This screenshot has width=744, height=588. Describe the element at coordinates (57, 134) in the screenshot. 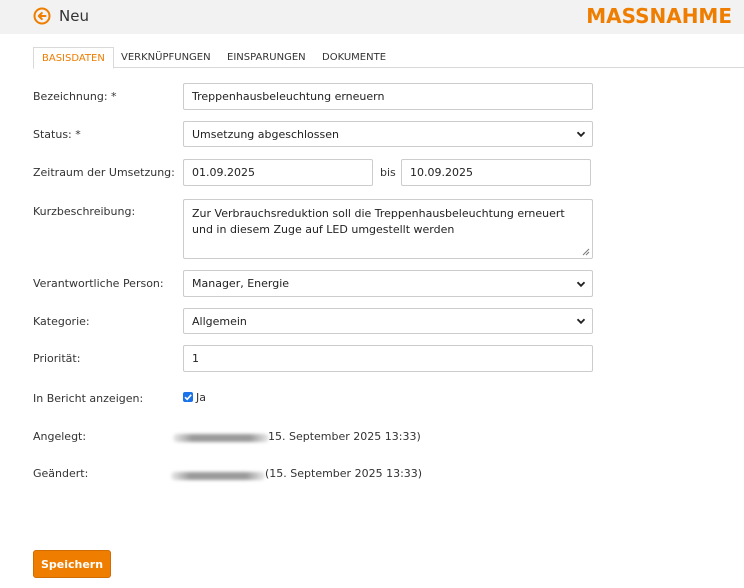

I see `status-label: Status: *` at that location.